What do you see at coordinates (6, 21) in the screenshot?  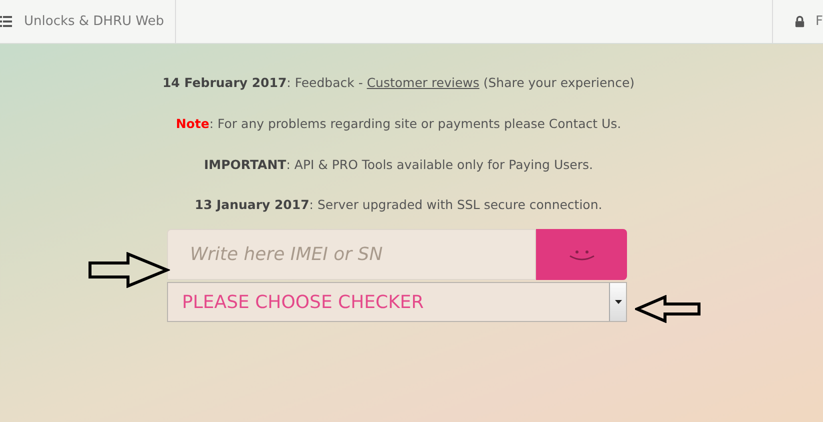 I see `menu-icon` at bounding box center [6, 21].